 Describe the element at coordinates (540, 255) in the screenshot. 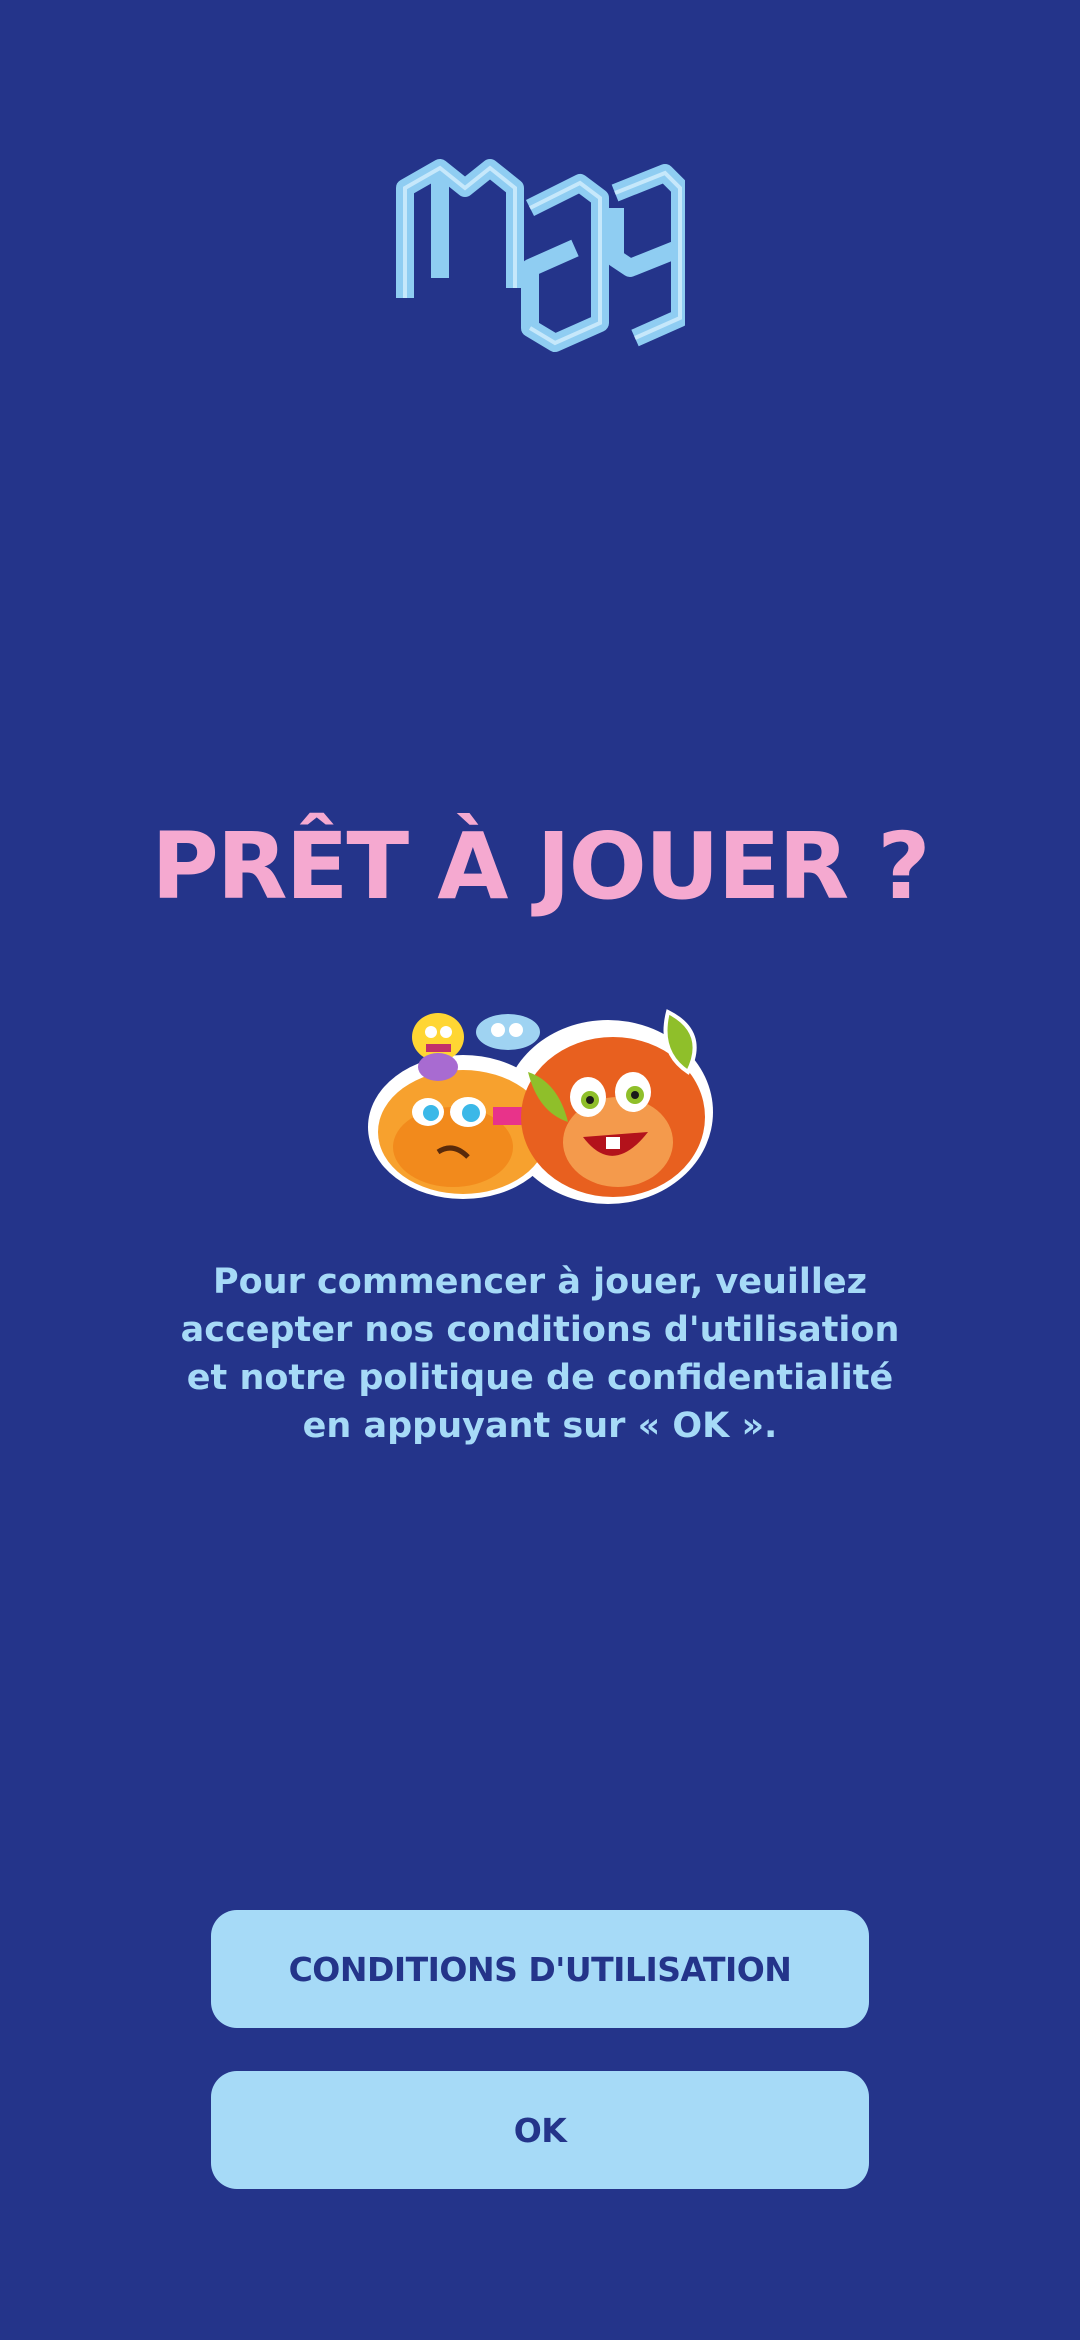

I see `brand-logo` at that location.